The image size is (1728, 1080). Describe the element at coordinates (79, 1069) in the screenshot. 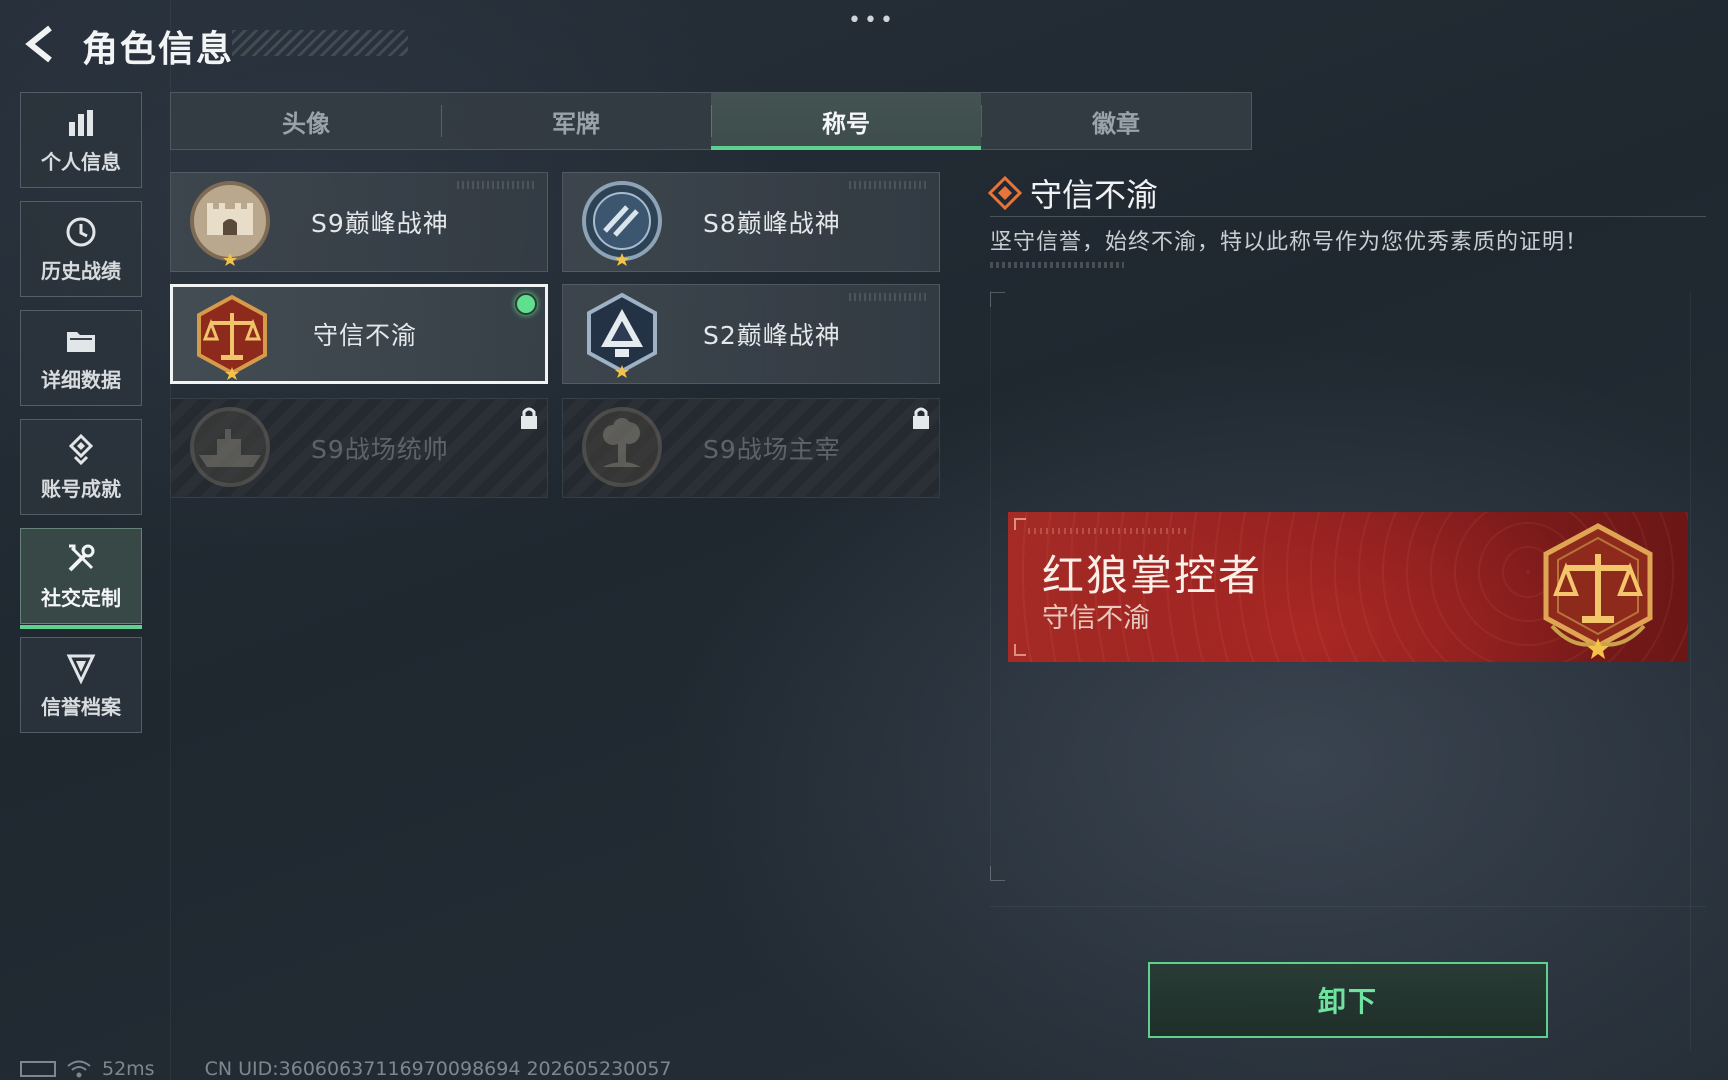

I see `wifi-icon` at that location.